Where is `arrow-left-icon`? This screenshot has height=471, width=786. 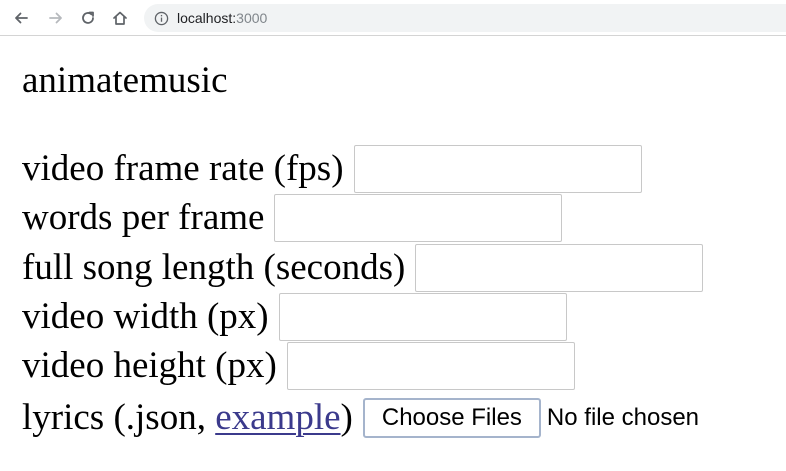 arrow-left-icon is located at coordinates (21, 18).